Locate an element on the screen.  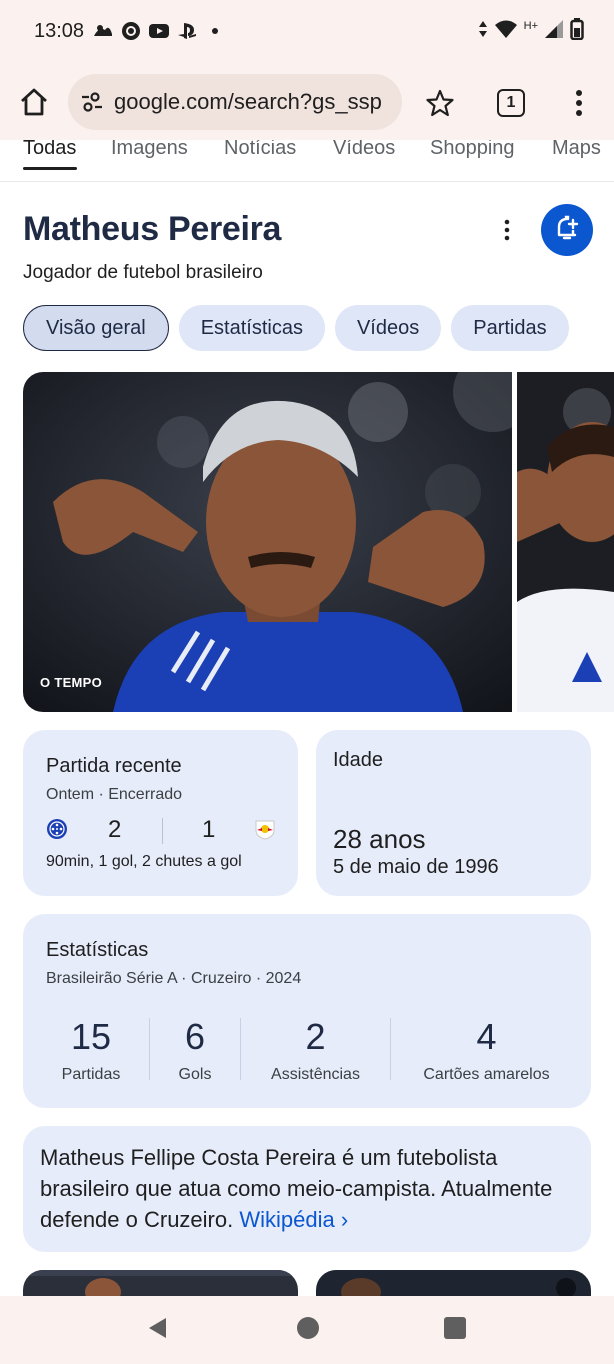
chip-videos: Vídeos is located at coordinates (388, 328).